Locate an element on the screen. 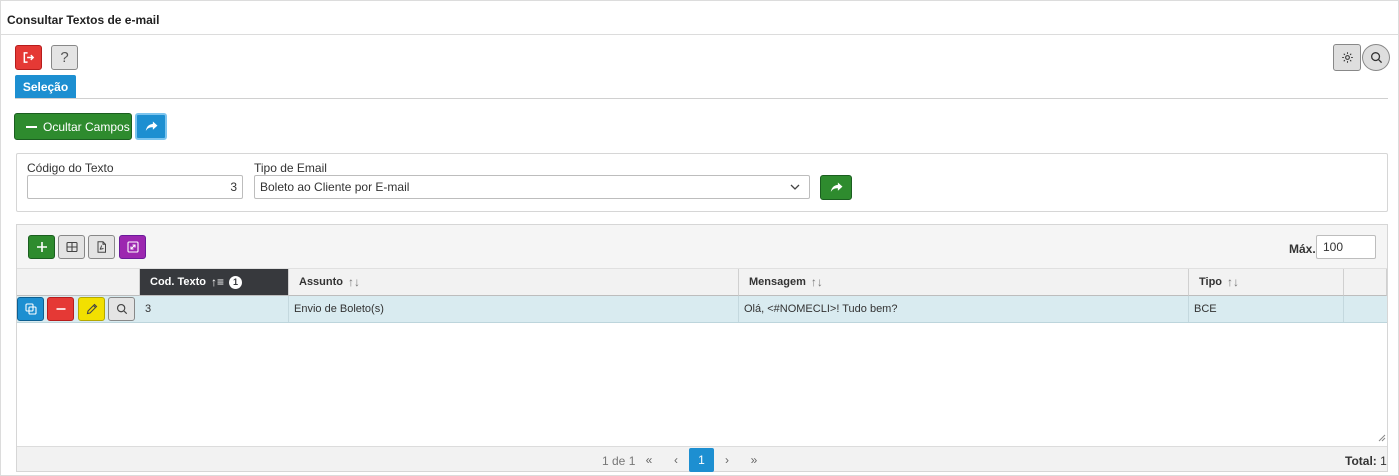 This screenshot has width=1399, height=476. total-count: Total: 1 is located at coordinates (1366, 461).